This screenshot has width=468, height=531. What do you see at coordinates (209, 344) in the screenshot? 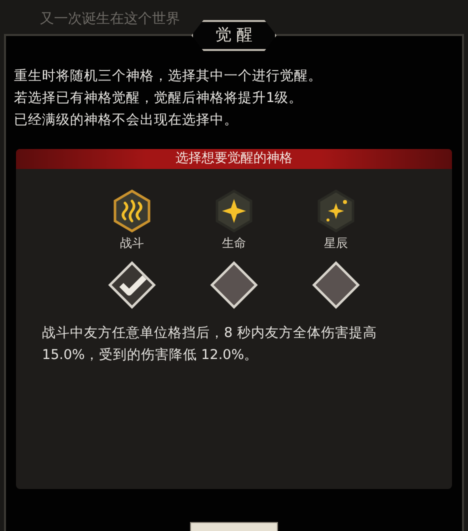
I see `description-text: 战斗中友方任意单位格挡后，8 秒内友方全体伤害提高 15.0%，受到的伤害降低 12.0%。` at bounding box center [209, 344].